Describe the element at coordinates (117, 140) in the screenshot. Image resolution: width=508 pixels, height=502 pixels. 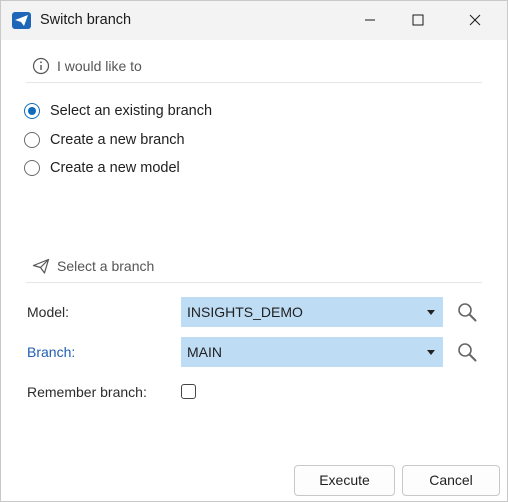
I see `option-label: Create a new branch` at that location.